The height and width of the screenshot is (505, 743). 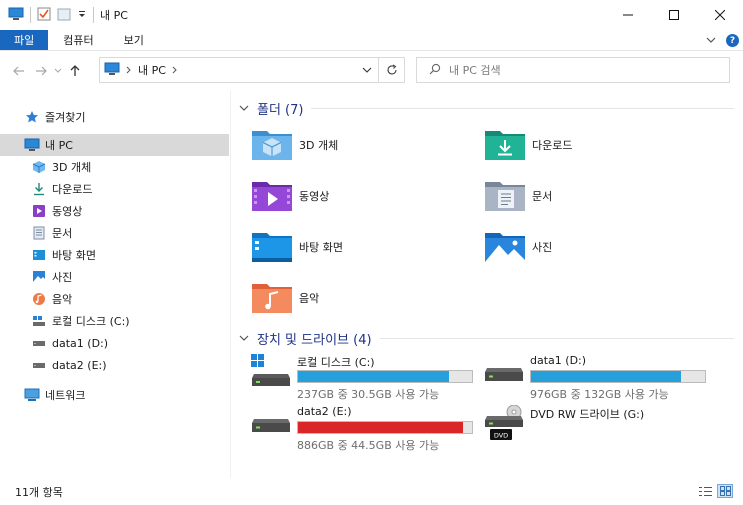 I want to click on drive-info: data2 (E:) 886GB 중 44.5GB 사용 가능, so click(x=385, y=429).